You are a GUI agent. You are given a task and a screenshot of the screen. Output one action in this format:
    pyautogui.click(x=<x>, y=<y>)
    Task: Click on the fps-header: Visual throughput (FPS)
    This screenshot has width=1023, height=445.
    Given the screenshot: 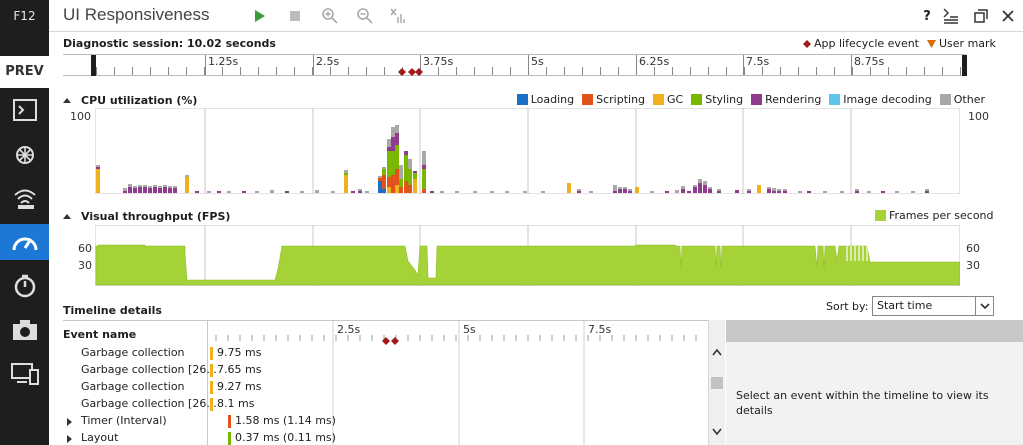 What is the action you would take?
    pyautogui.click(x=146, y=216)
    